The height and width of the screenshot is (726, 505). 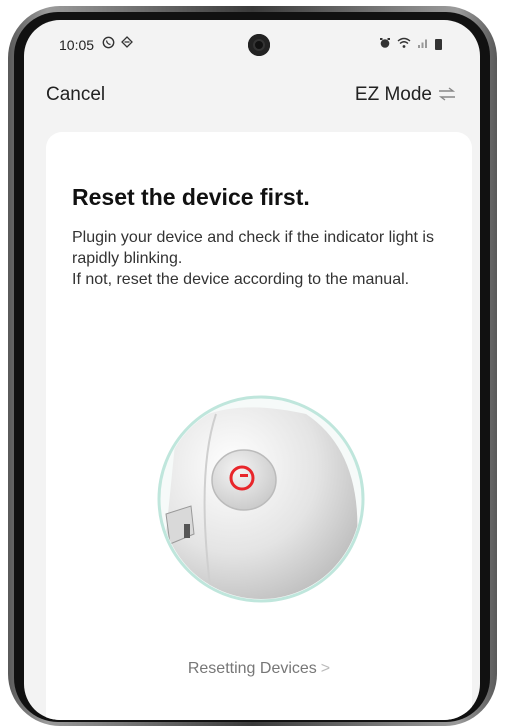 I want to click on vpn-icon, so click(x=127, y=44).